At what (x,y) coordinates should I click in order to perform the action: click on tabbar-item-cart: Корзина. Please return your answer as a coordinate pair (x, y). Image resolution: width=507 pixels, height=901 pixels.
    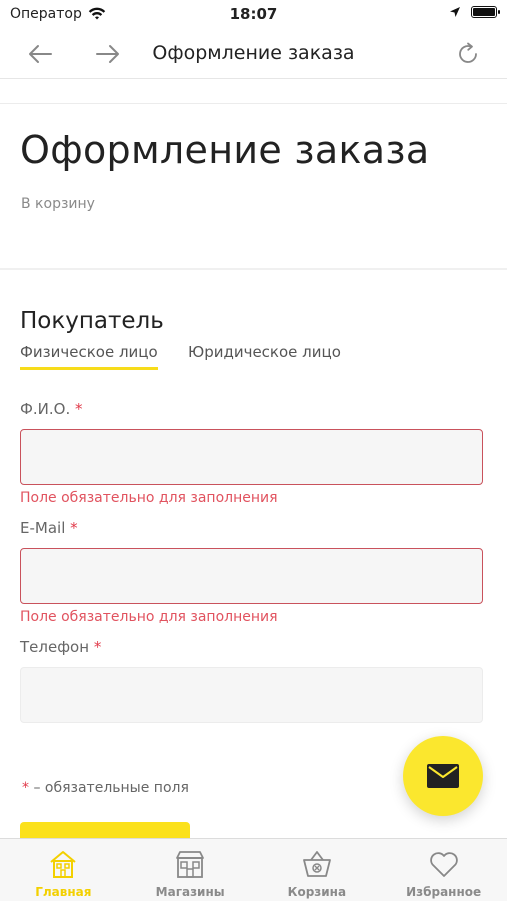
    Looking at the image, I should click on (317, 870).